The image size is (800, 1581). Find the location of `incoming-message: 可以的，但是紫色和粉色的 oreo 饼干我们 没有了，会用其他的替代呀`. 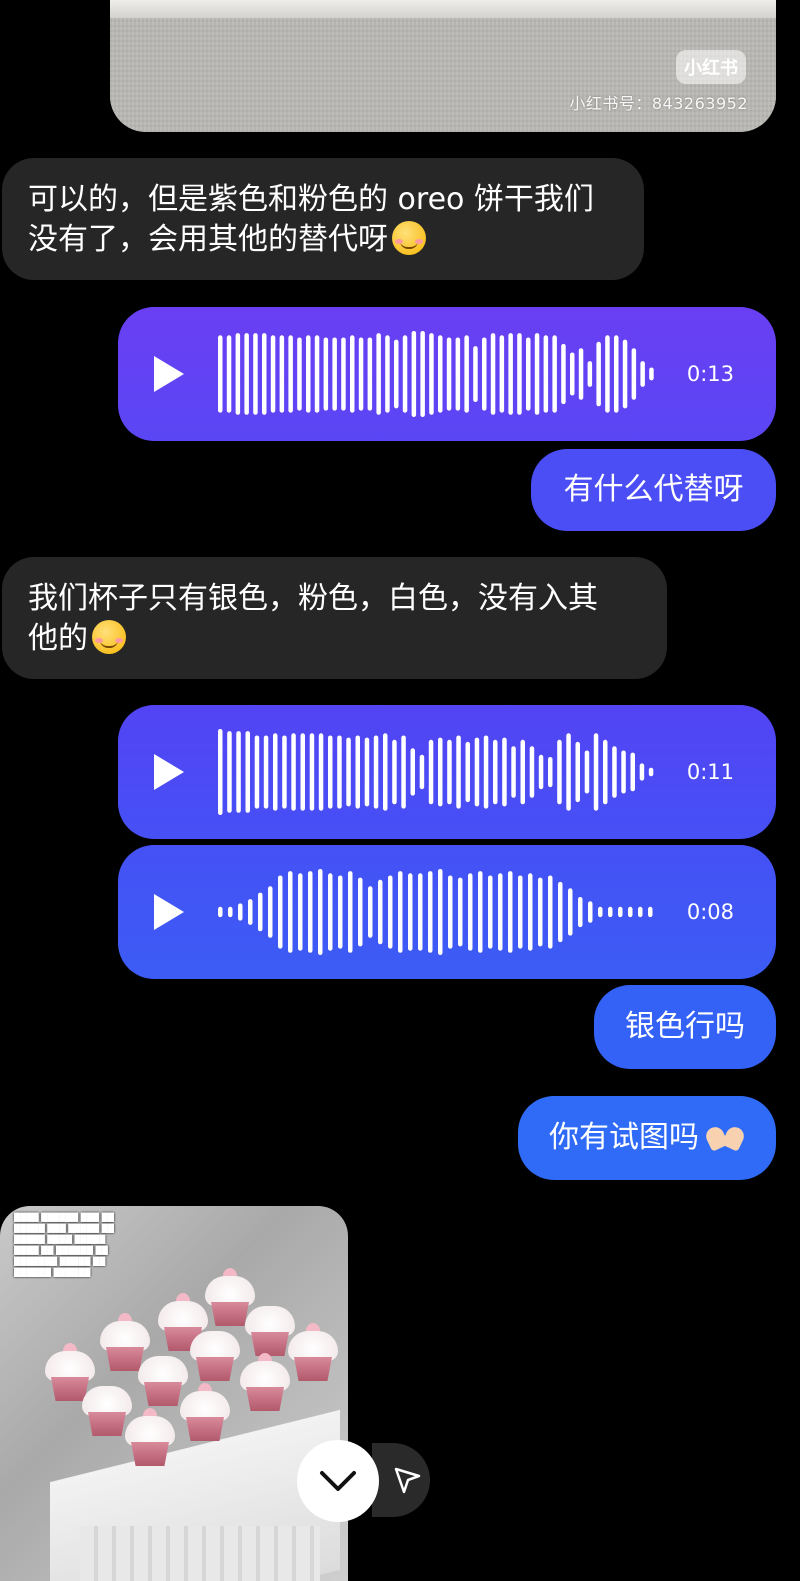

incoming-message: 可以的，但是紫色和粉色的 oreo 饼干我们 没有了，会用其他的替代呀 is located at coordinates (323, 219).